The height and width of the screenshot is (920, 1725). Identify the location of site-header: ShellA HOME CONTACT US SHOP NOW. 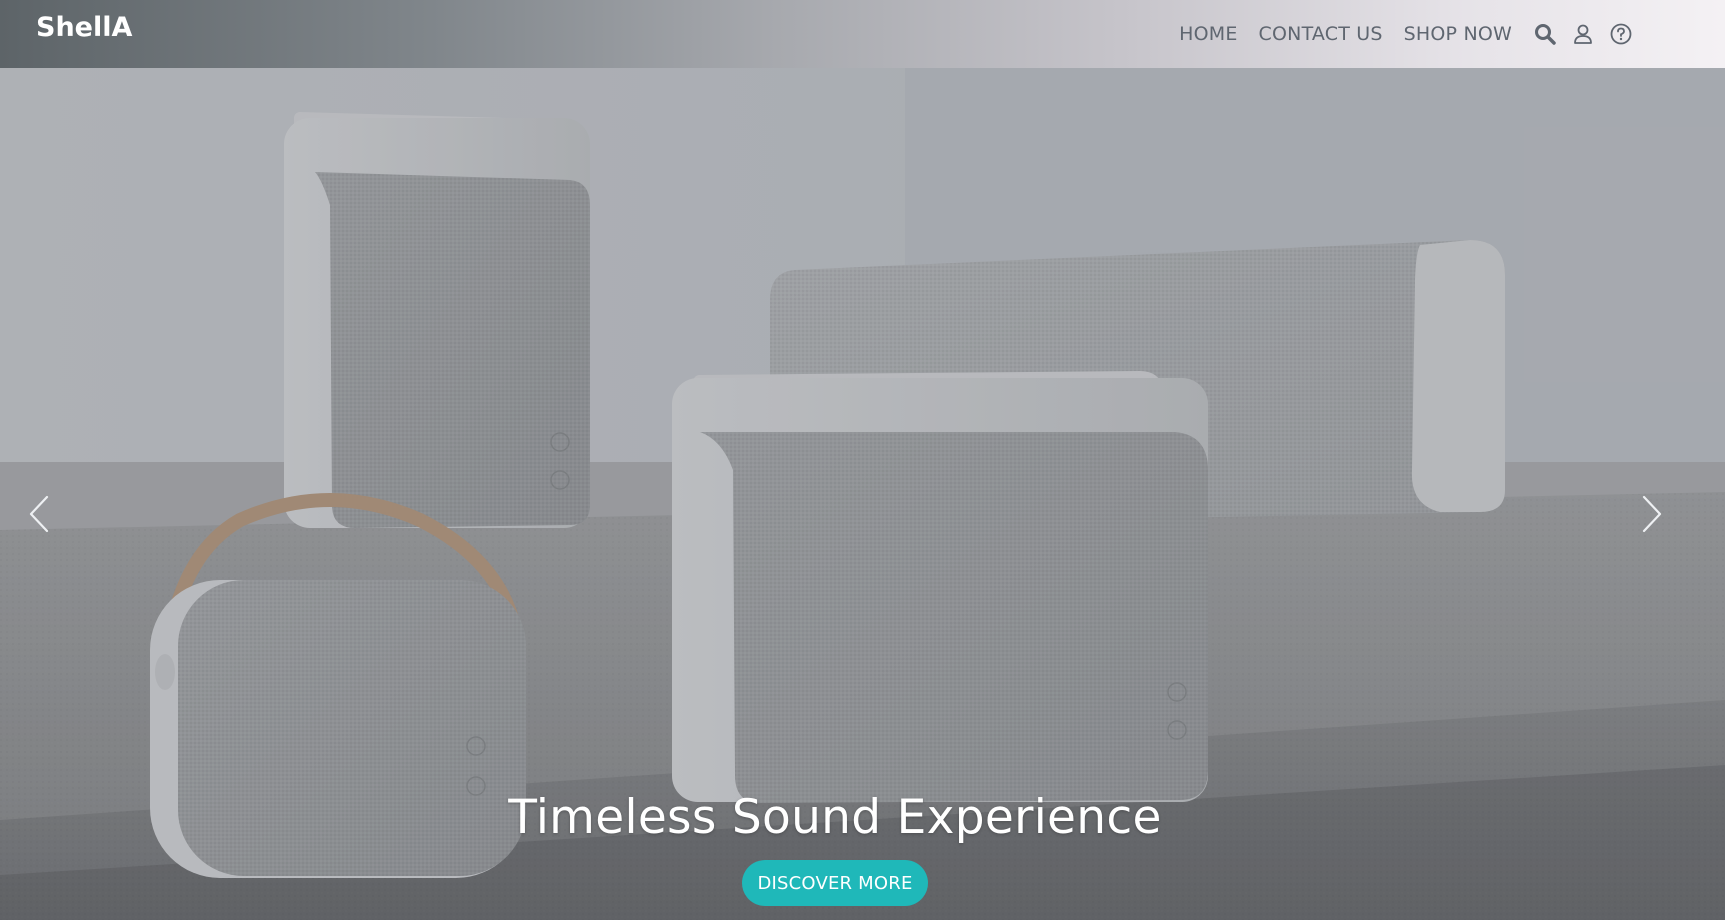
(862, 34).